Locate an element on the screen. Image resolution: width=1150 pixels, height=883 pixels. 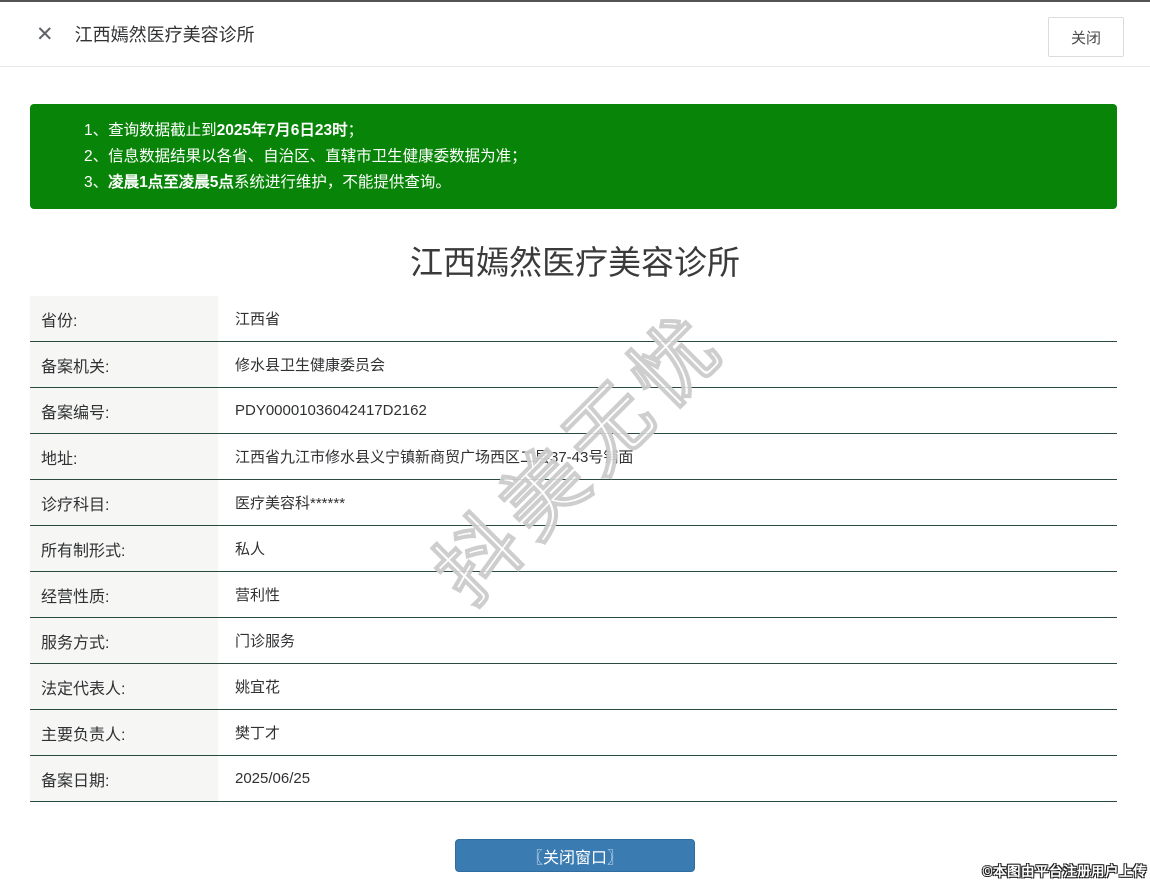
row-value: 修水县卫生健康委员会 is located at coordinates (310, 365).